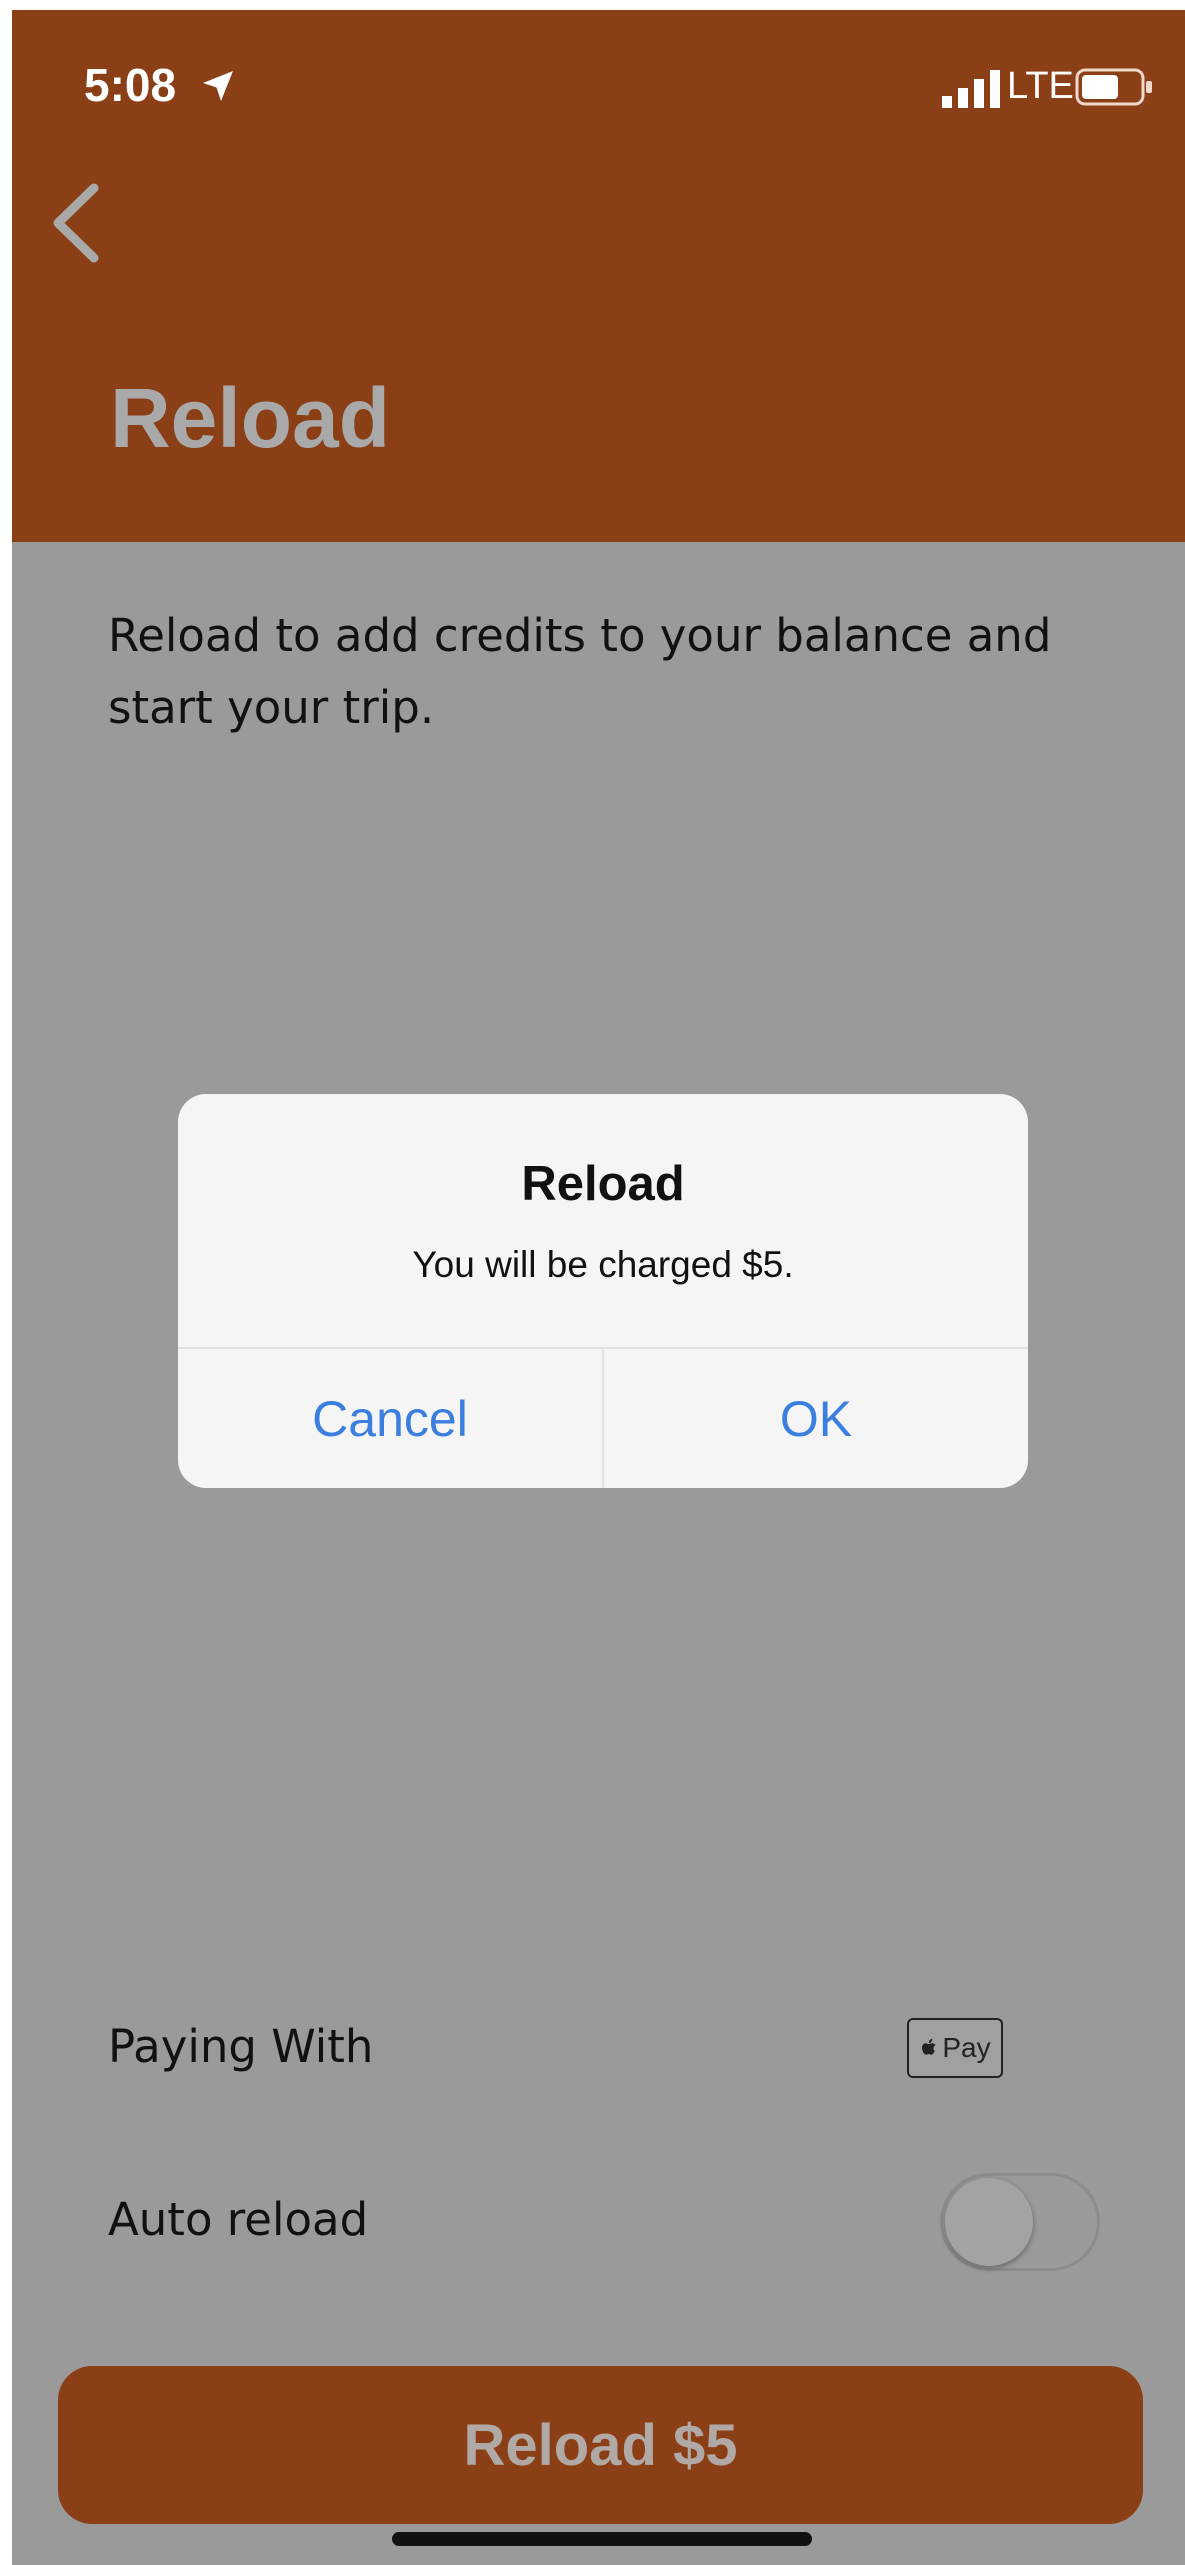  I want to click on apple-pay-text: Pay, so click(966, 2047).